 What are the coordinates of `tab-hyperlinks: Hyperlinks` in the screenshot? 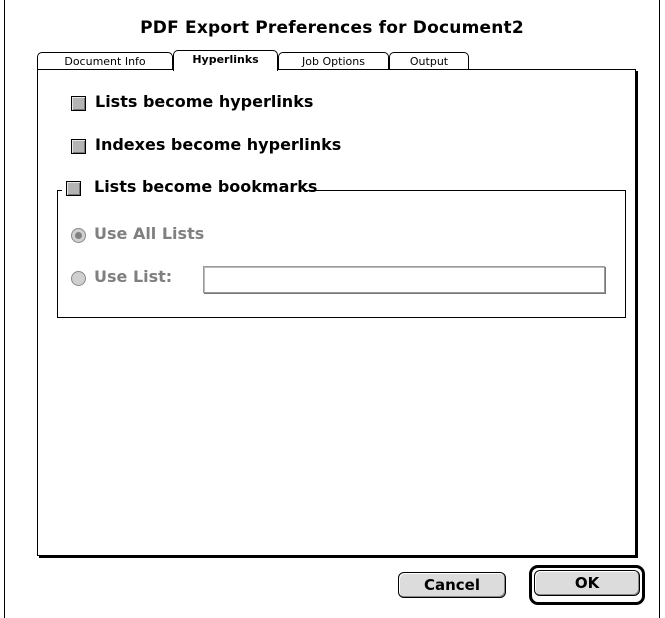 It's located at (225, 60).